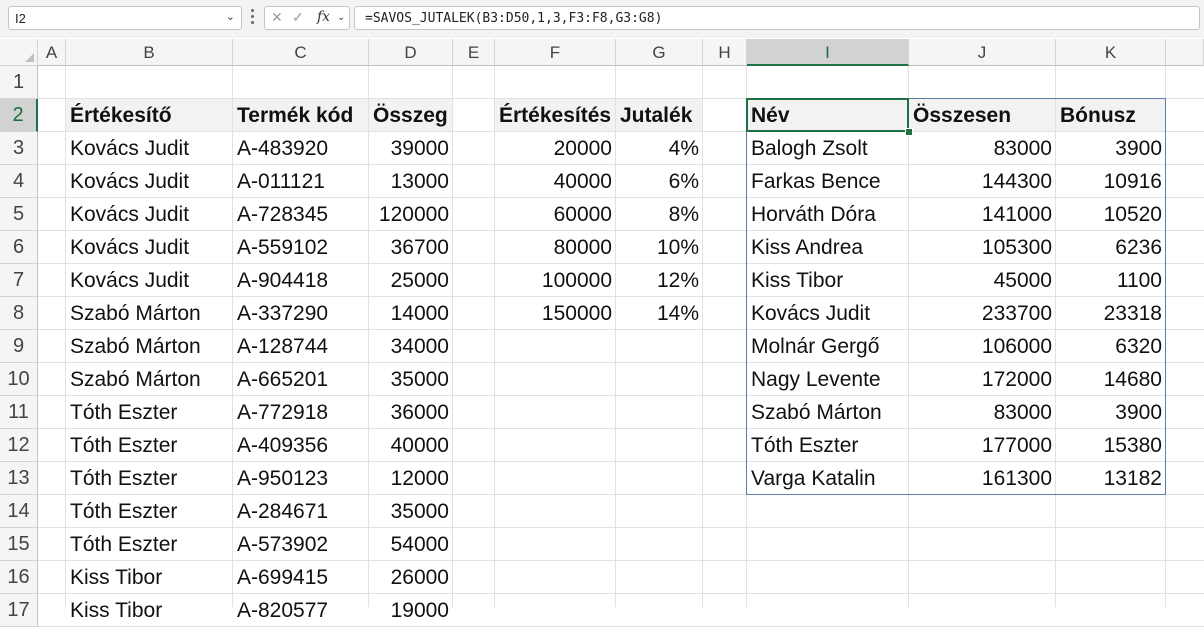 This screenshot has height=627, width=1204. What do you see at coordinates (19, 214) in the screenshot?
I see `row-header-5: 5` at bounding box center [19, 214].